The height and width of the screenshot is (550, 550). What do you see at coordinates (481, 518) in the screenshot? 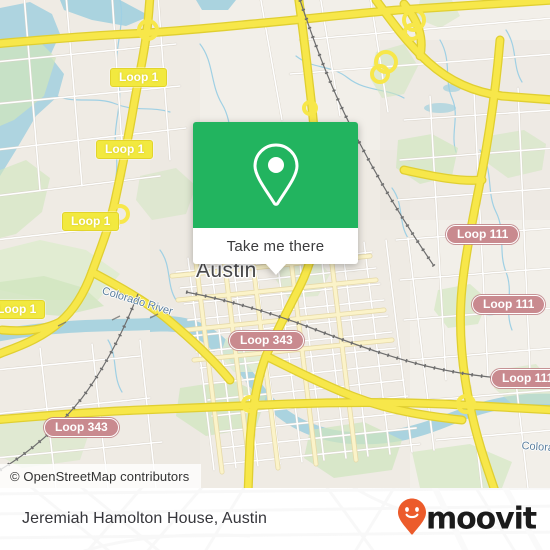
I see `moovit-wordmark: moovit` at bounding box center [481, 518].